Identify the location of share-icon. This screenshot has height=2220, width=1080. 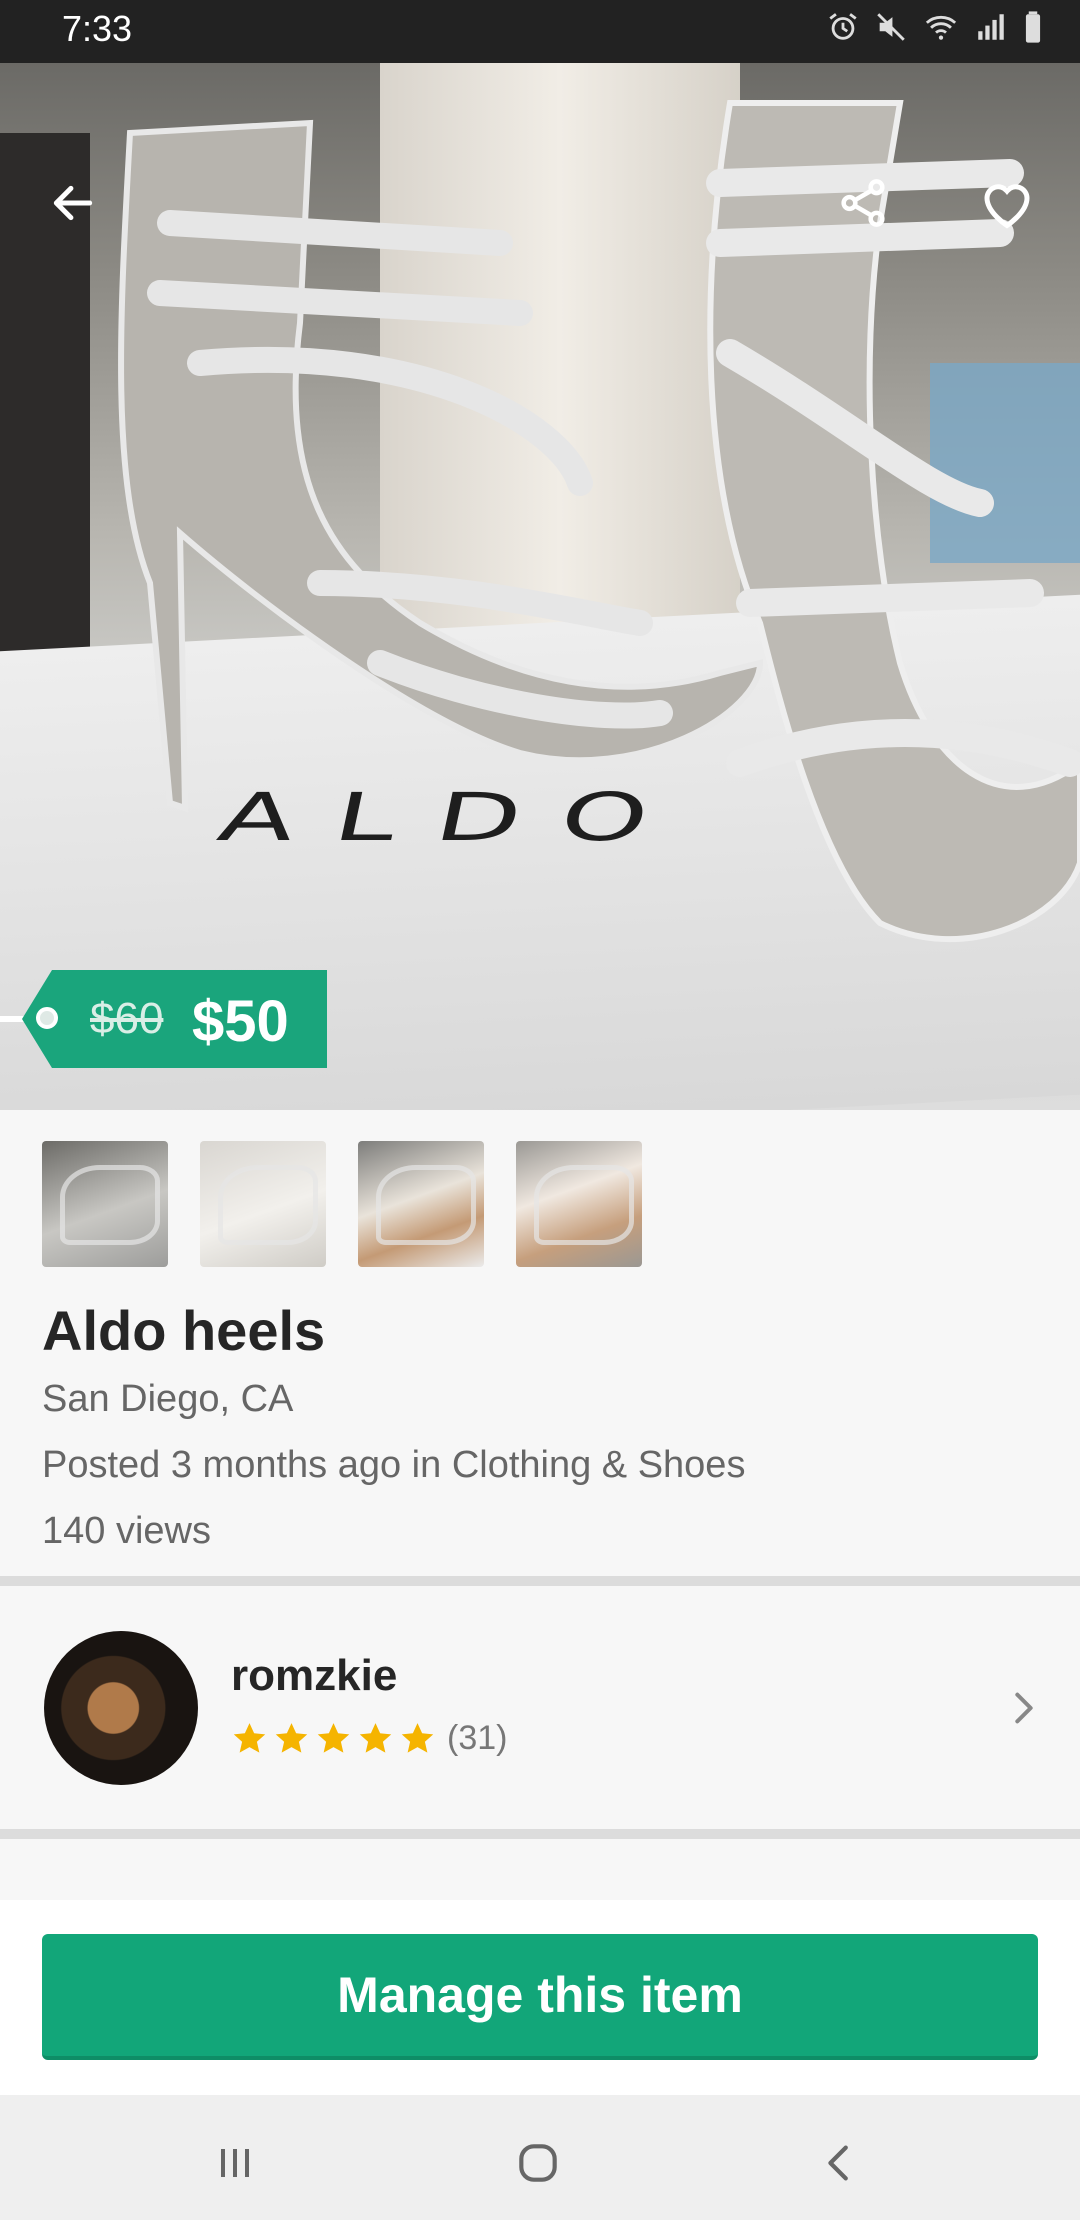
(863, 203).